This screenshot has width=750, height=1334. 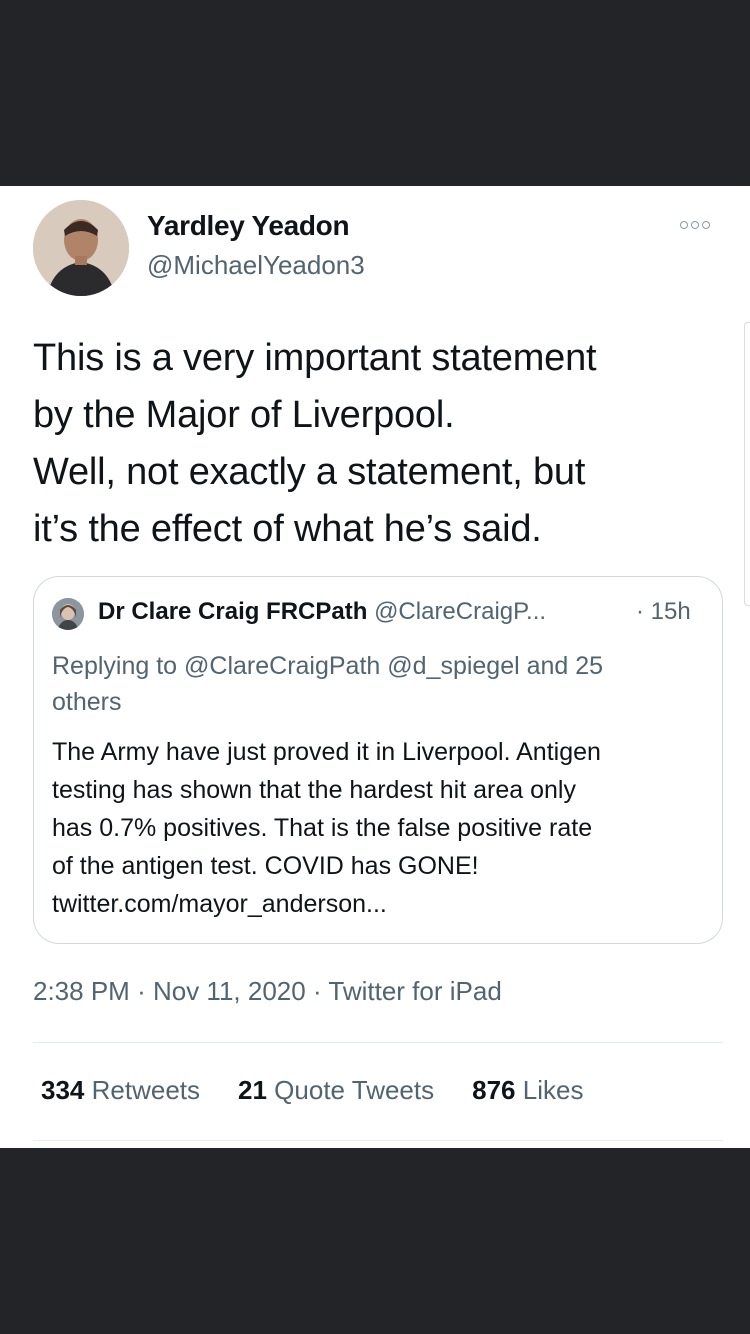 What do you see at coordinates (265, 866) in the screenshot?
I see `quoted-text-line: of the antigen test. COVID has GONE!` at bounding box center [265, 866].